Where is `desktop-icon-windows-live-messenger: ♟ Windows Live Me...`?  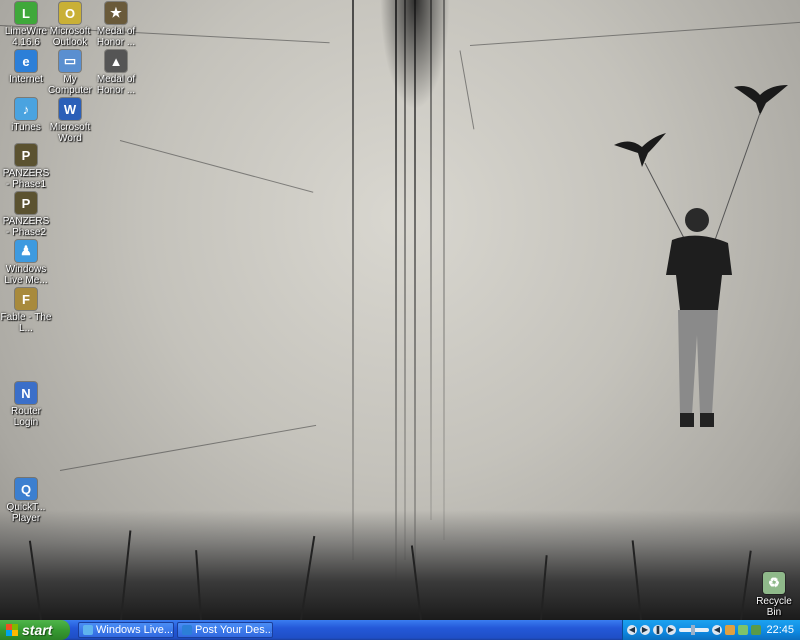 desktop-icon-windows-live-messenger: ♟ Windows Live Me... is located at coordinates (26, 263).